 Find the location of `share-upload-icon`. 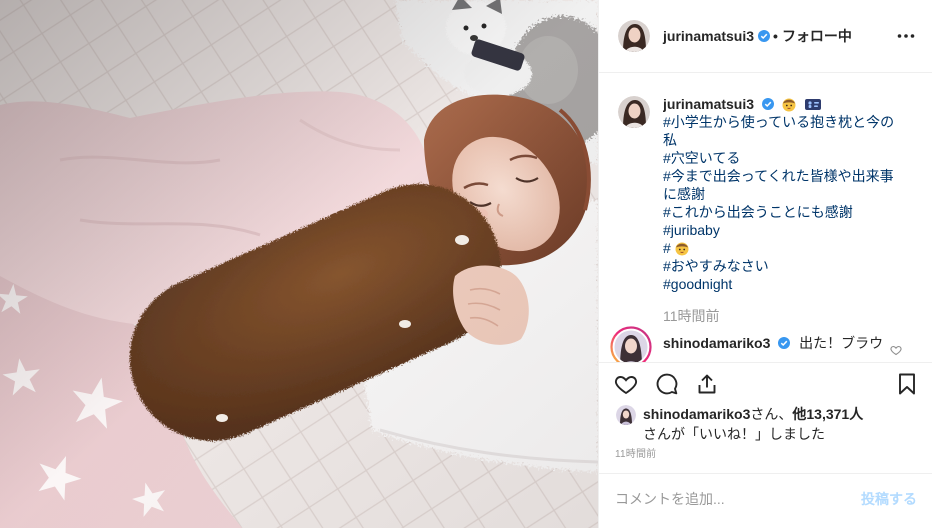

share-upload-icon is located at coordinates (707, 384).